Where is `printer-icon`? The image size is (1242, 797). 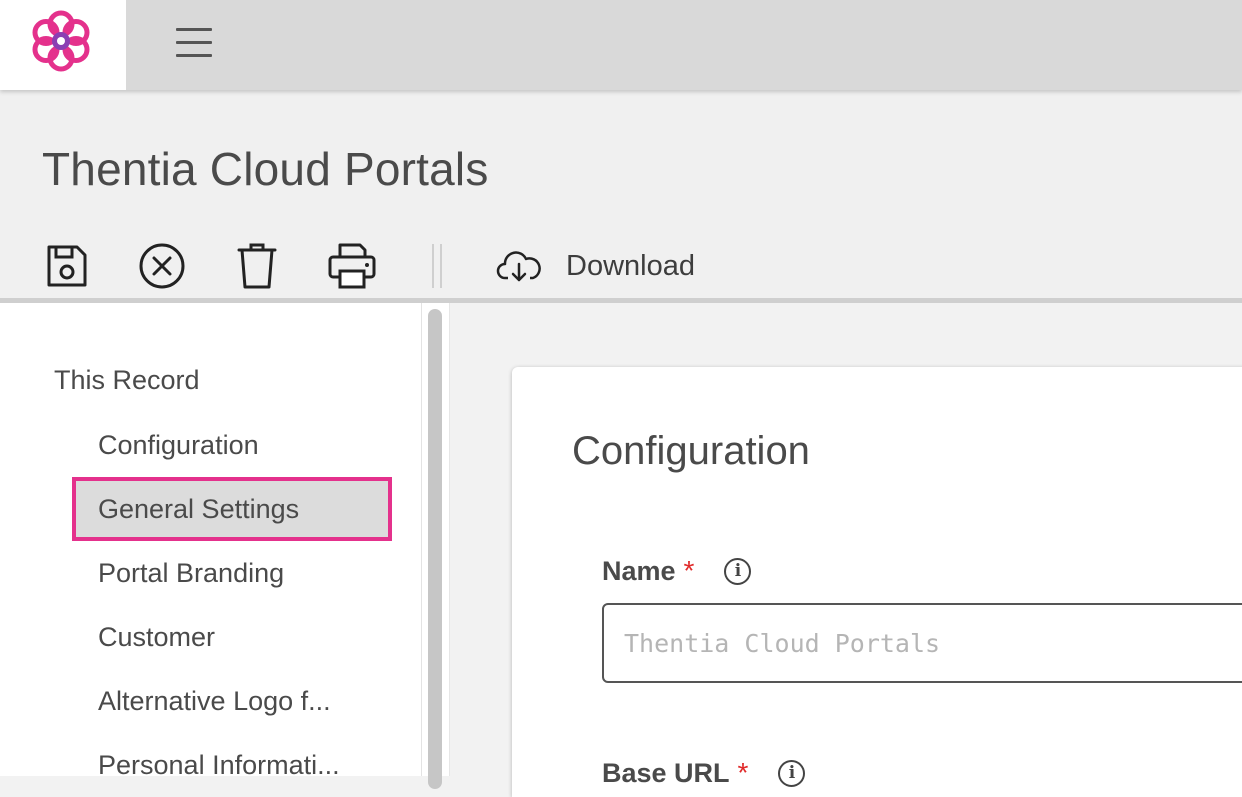 printer-icon is located at coordinates (352, 266).